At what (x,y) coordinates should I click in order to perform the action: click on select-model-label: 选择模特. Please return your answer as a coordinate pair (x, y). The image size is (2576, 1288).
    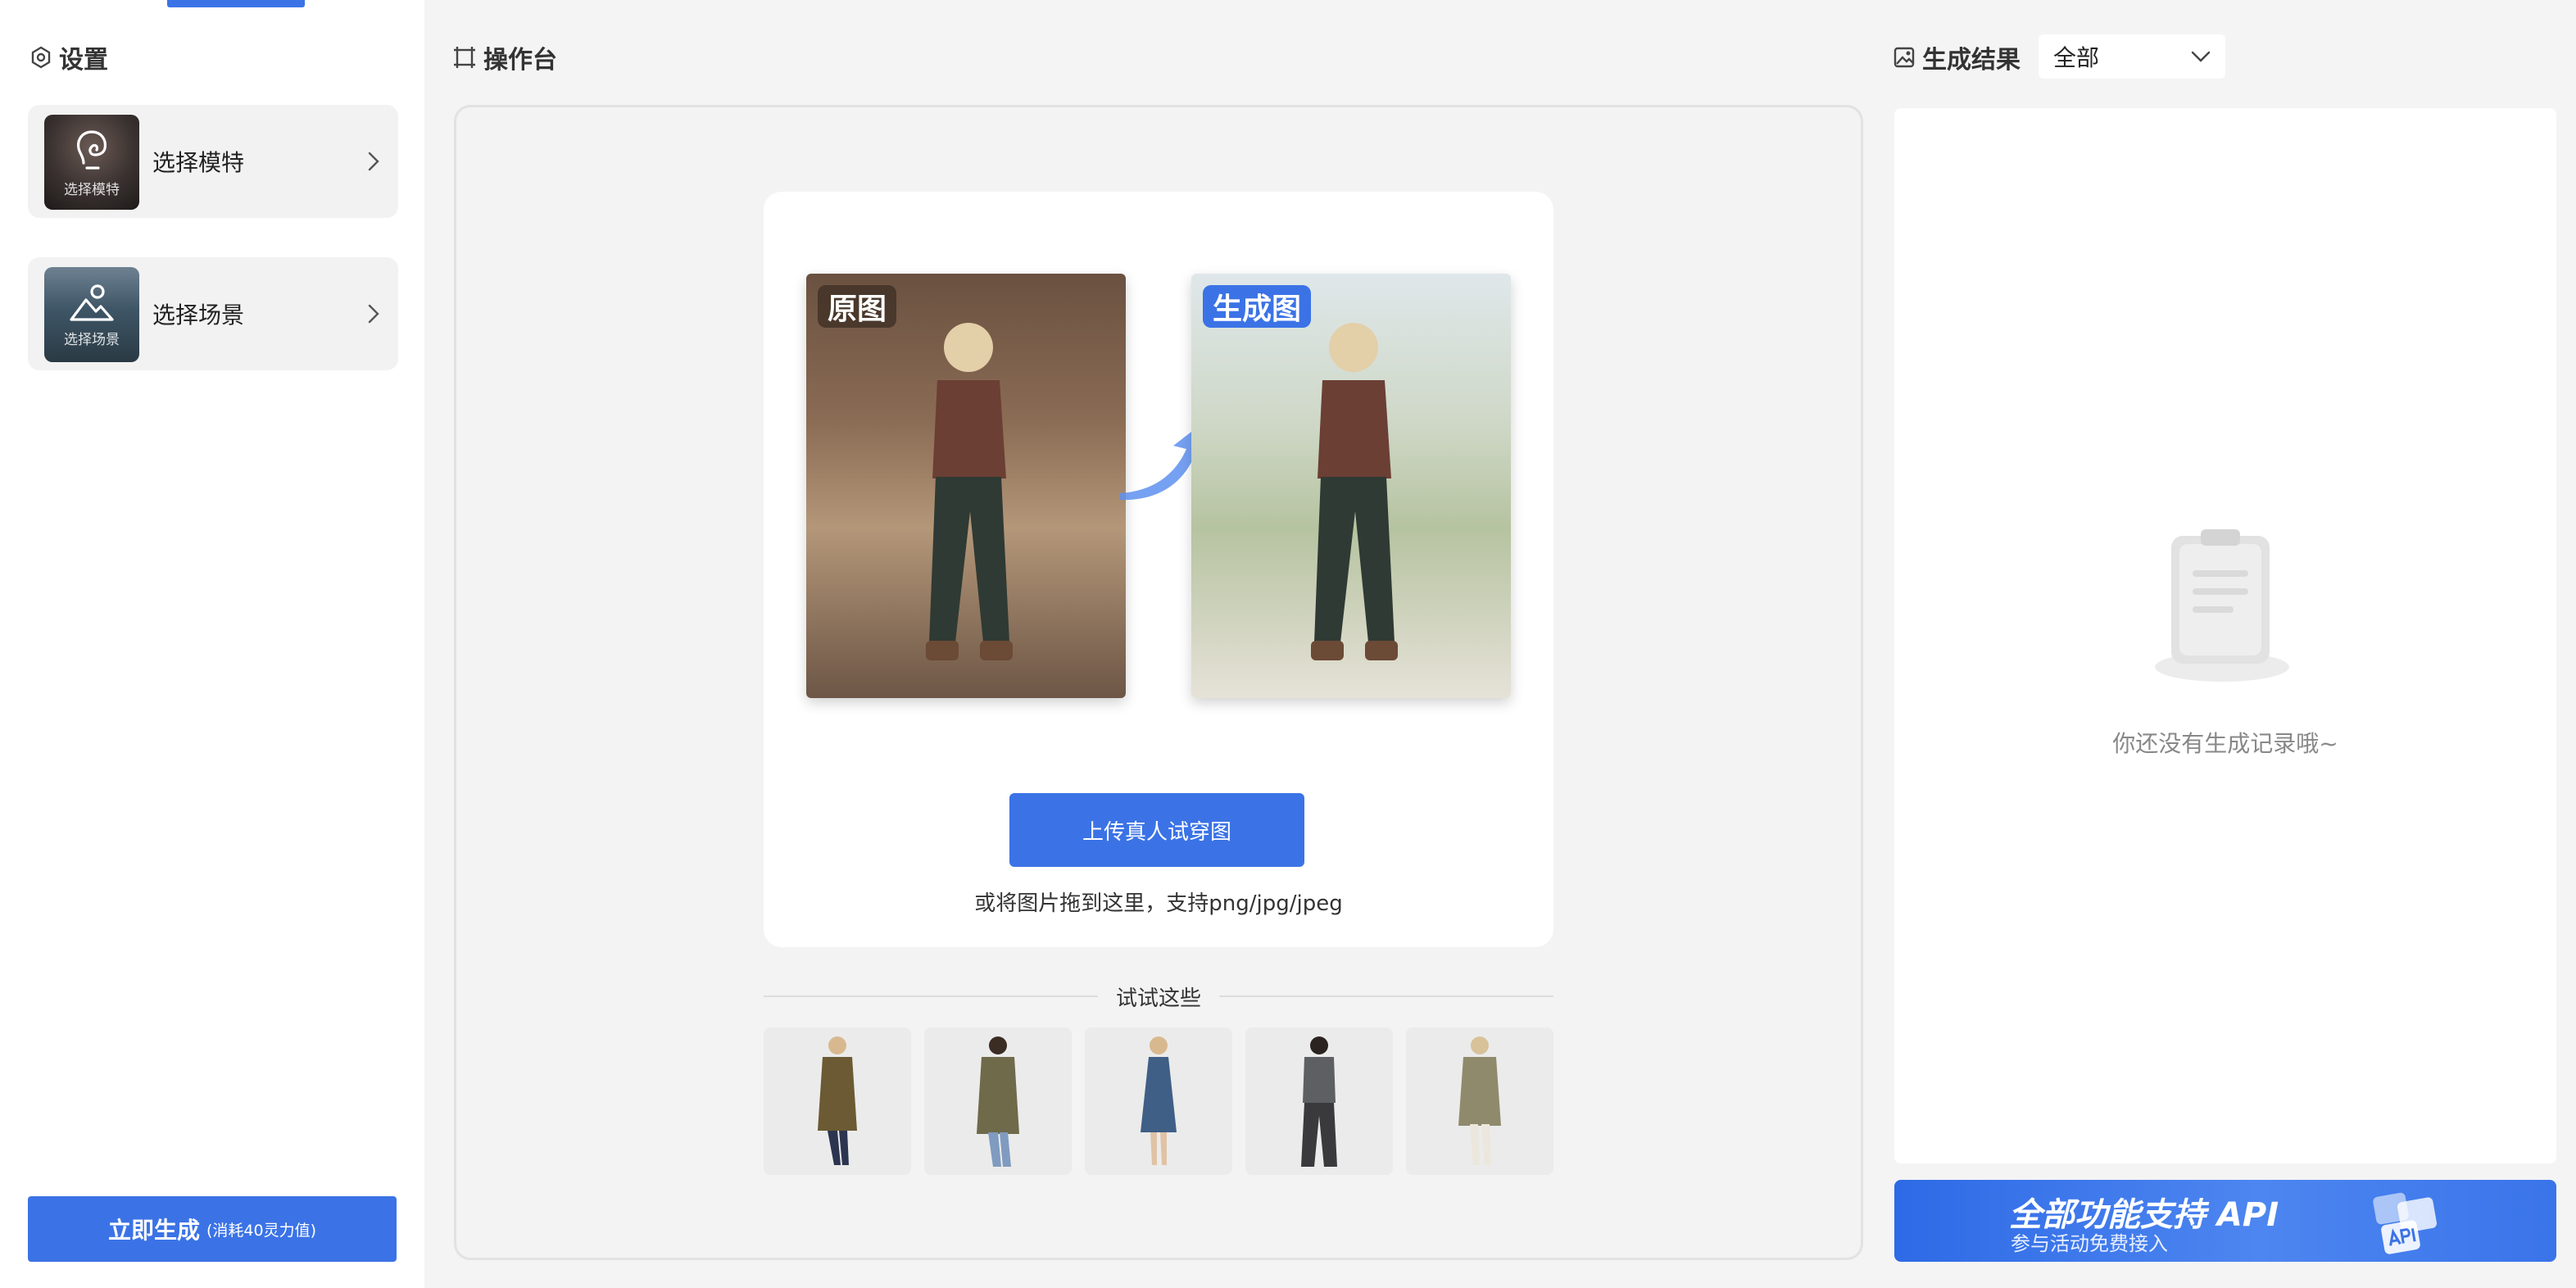
    Looking at the image, I should click on (199, 162).